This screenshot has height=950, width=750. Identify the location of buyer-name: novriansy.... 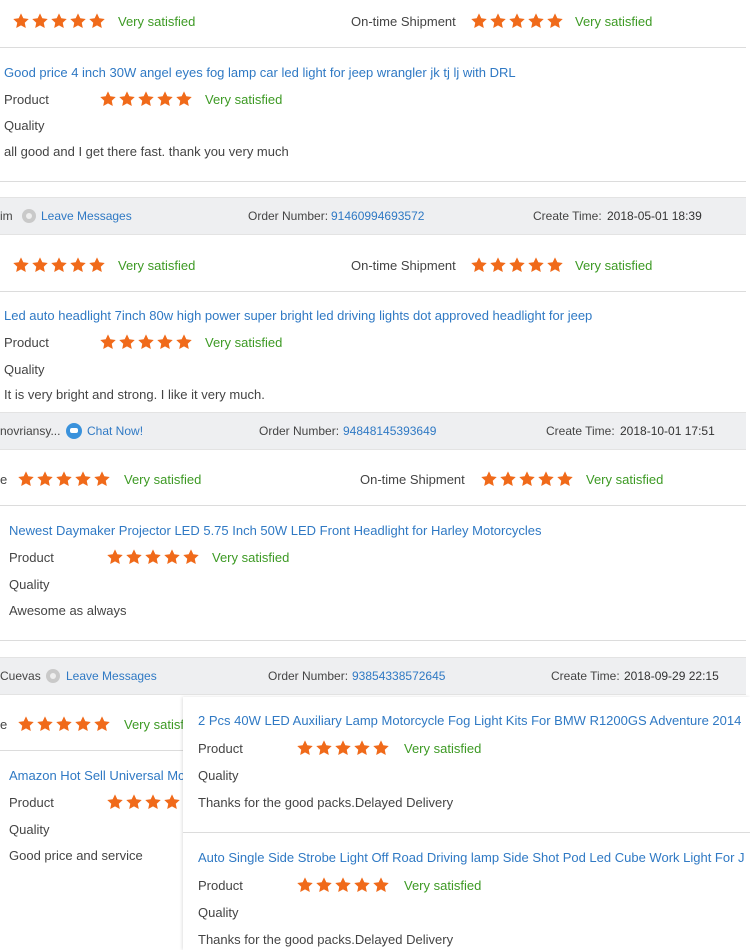
(30, 431).